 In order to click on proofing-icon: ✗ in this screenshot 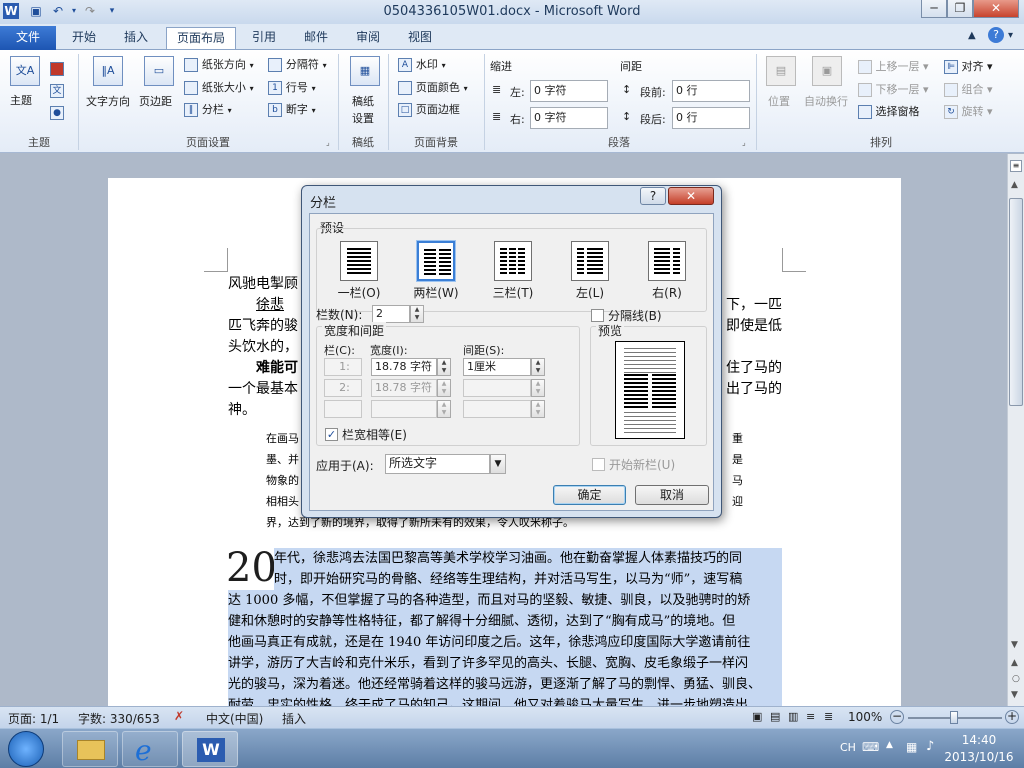, I will do `click(179, 716)`.